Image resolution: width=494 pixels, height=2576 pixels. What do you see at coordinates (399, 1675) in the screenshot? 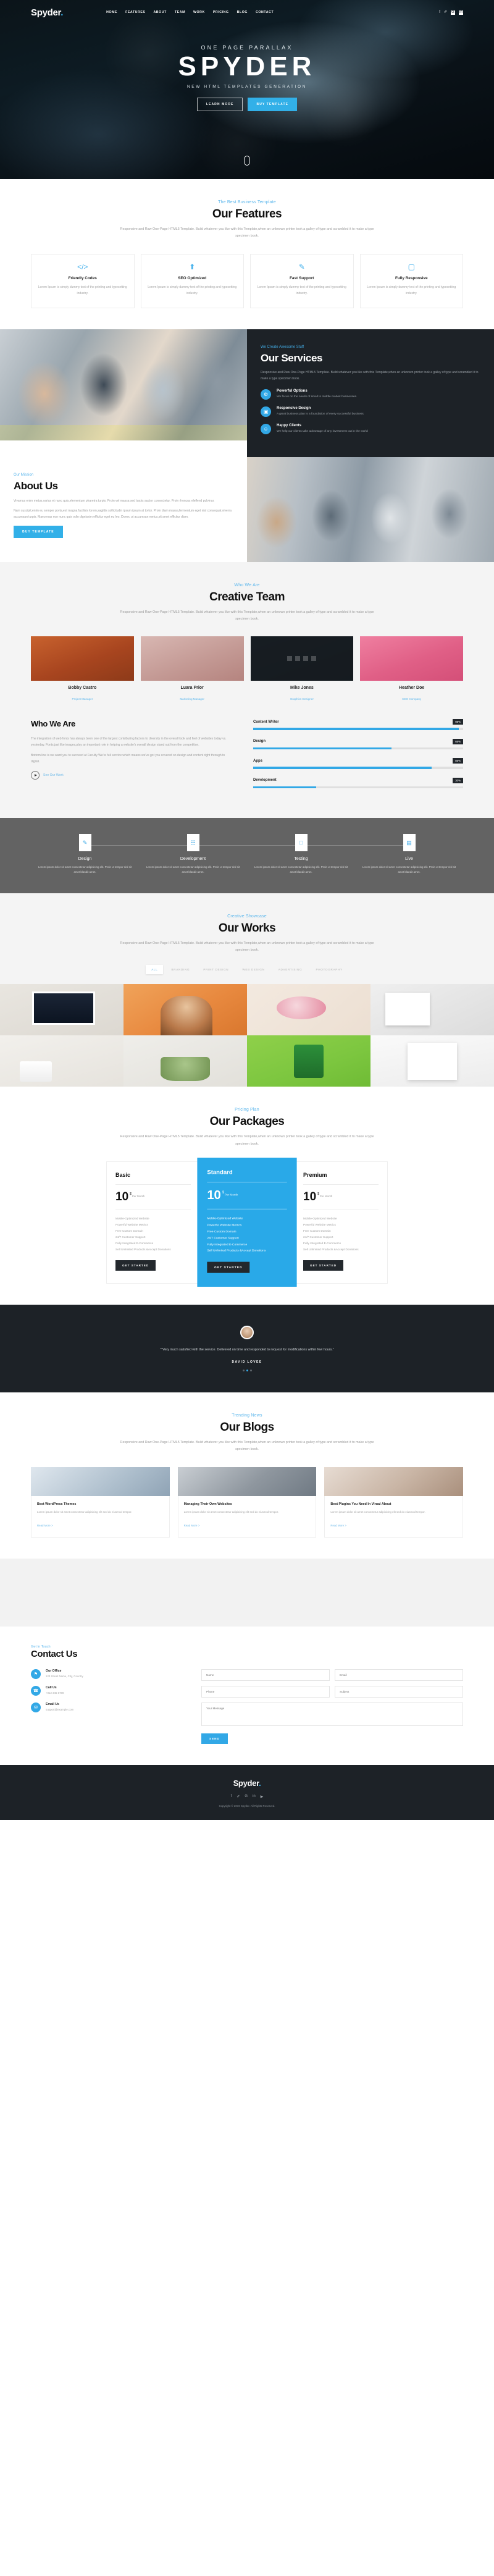
I see `email-field` at bounding box center [399, 1675].